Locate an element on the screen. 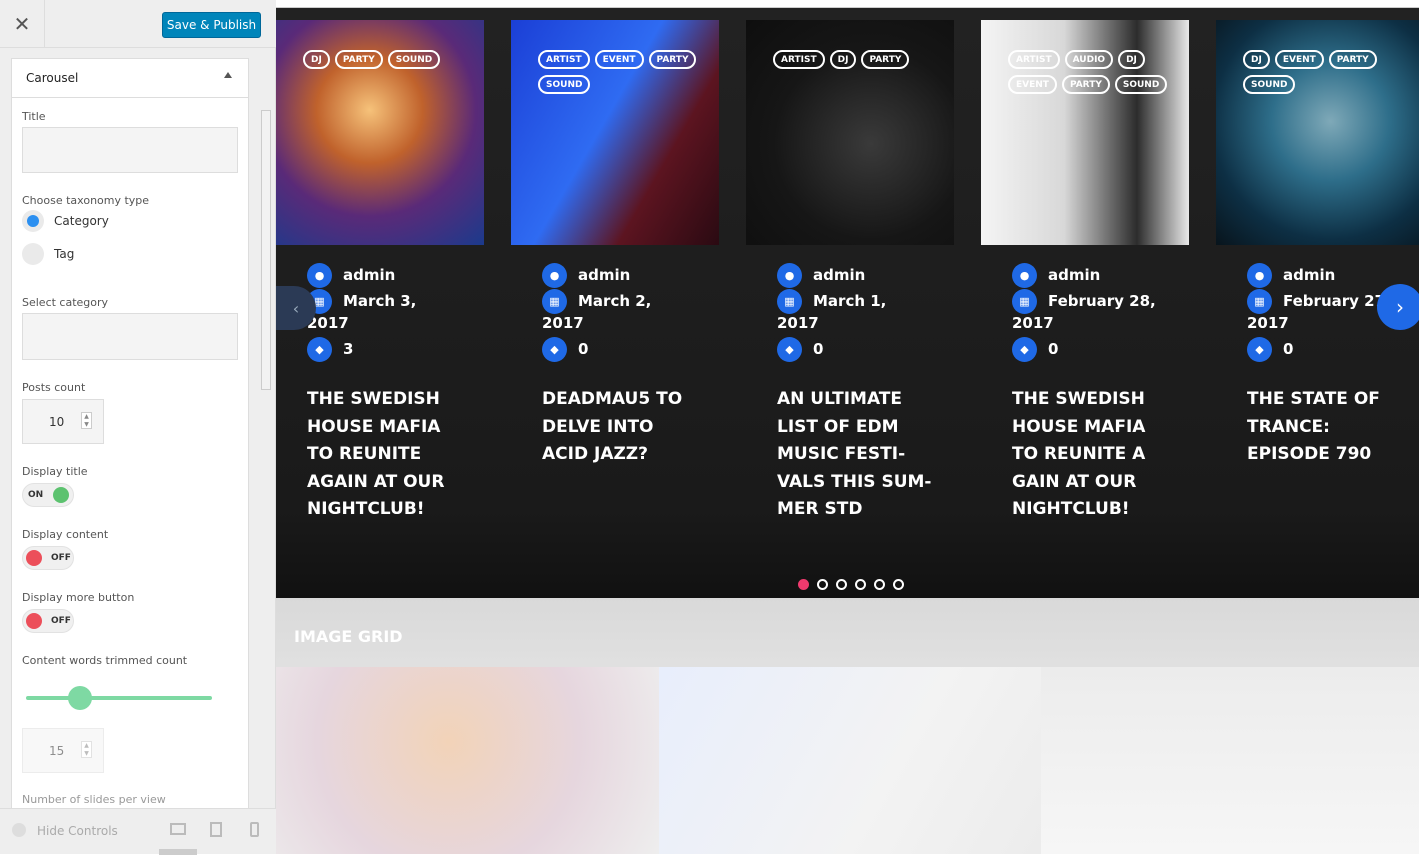 This screenshot has width=1419, height=855. post-title-line: MUSIC FESTI- is located at coordinates (841, 454).